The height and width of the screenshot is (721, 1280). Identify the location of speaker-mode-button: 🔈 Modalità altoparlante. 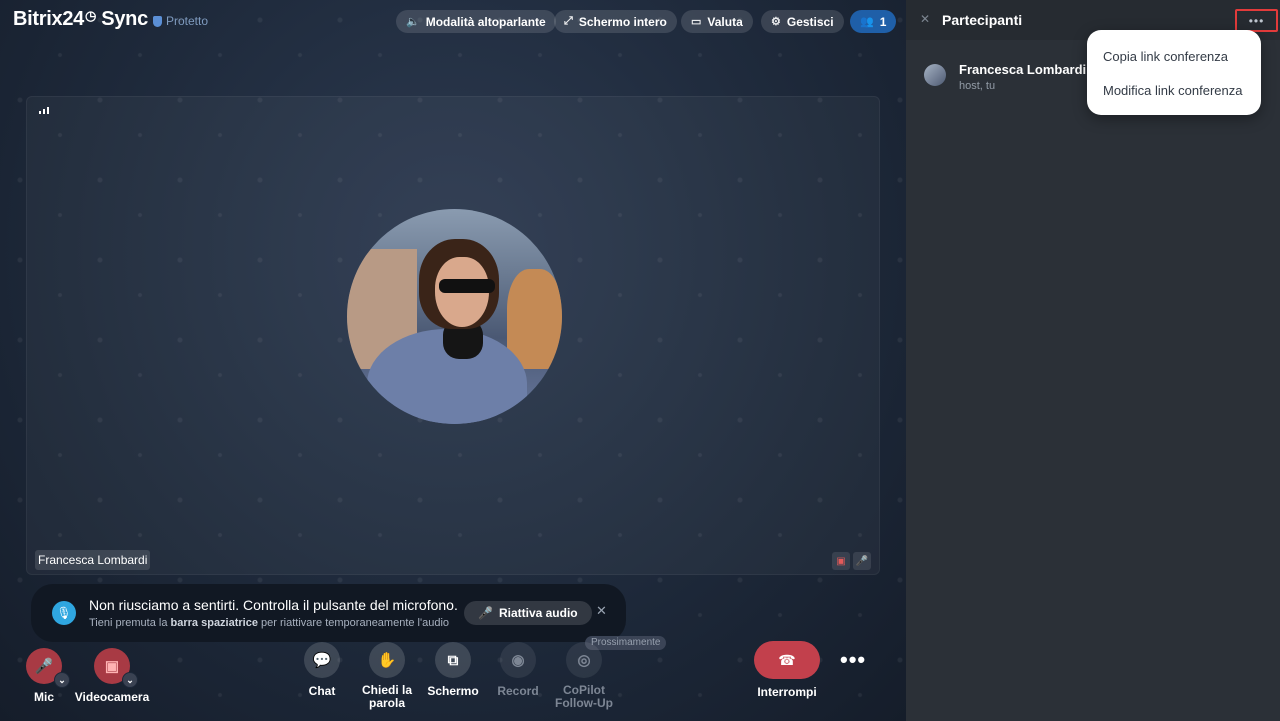
(476, 21).